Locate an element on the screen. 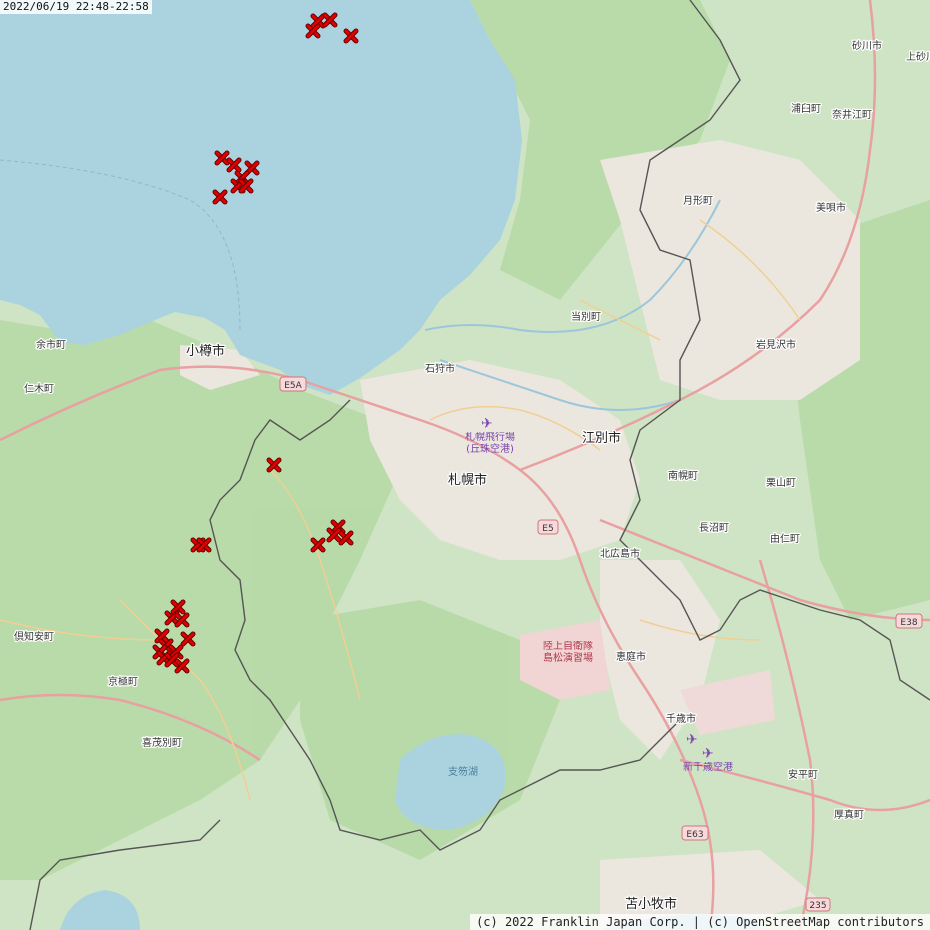  road-shield-e38: E38 is located at coordinates (909, 621).